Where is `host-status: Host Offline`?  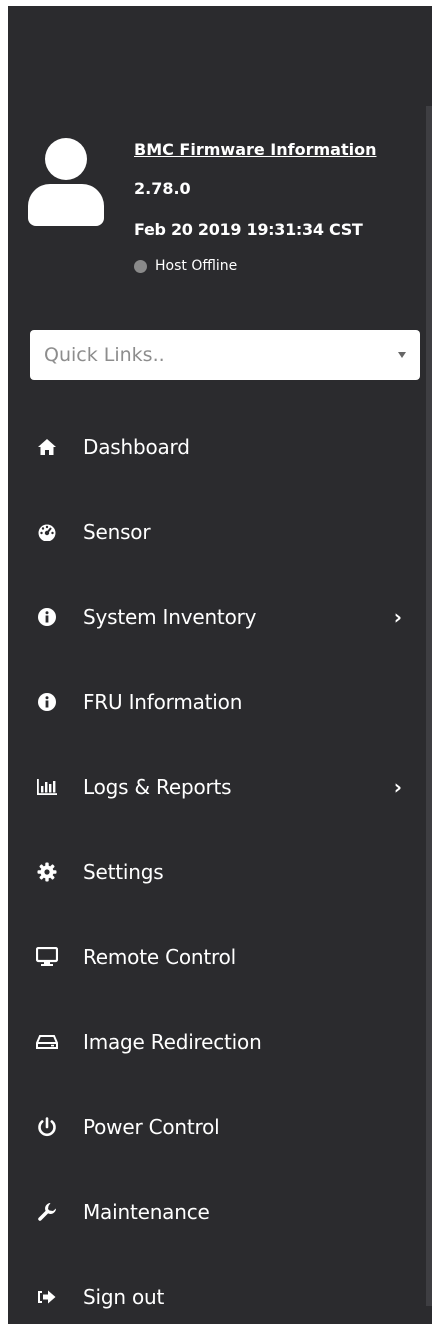 host-status: Host Offline is located at coordinates (185, 266).